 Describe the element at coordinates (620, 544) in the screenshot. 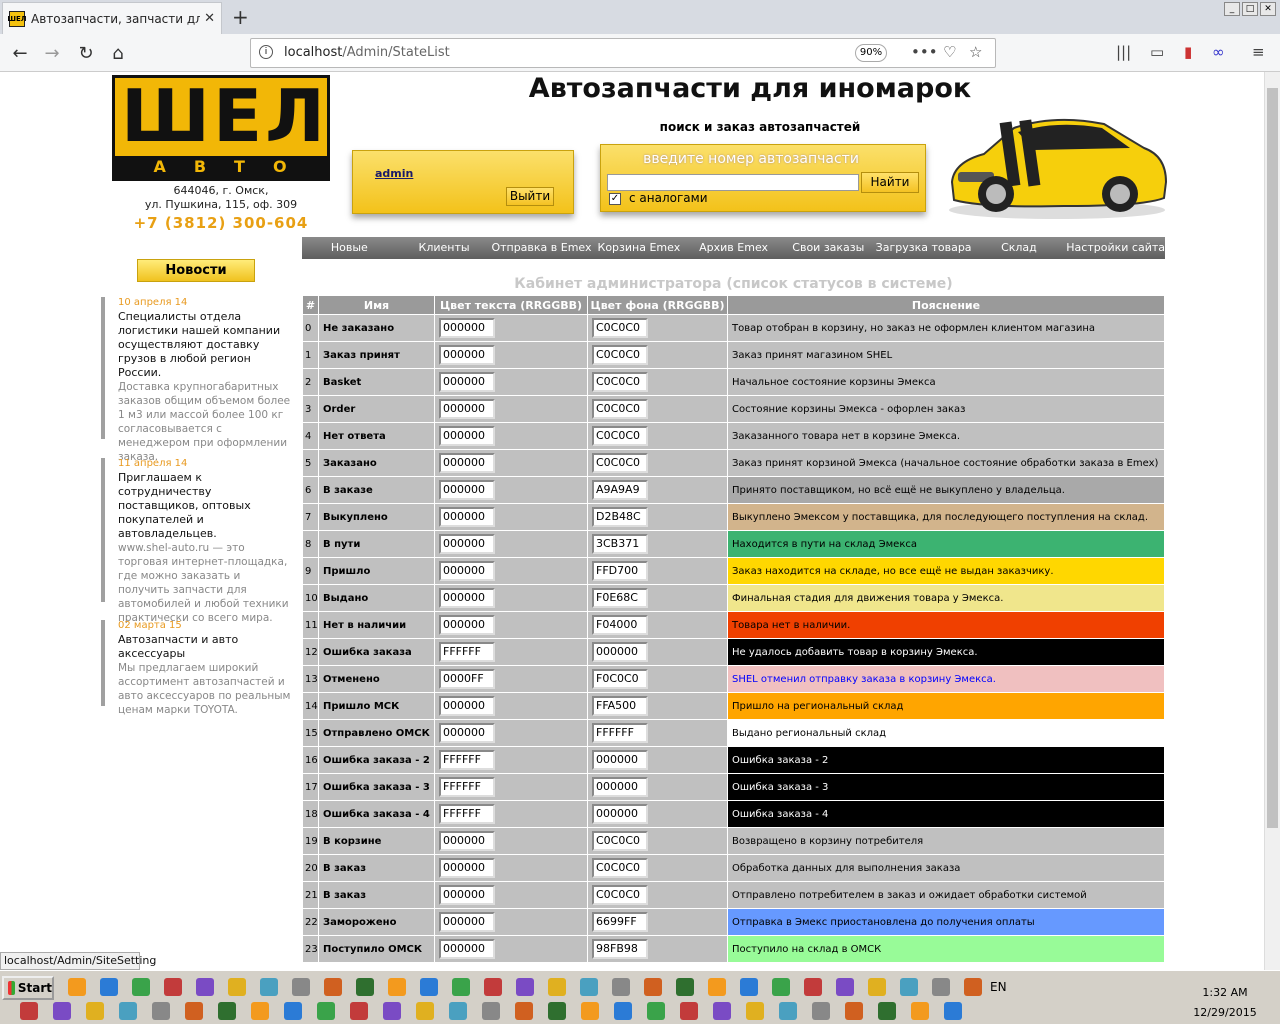

I see `bg-color-input: 3CB371` at that location.